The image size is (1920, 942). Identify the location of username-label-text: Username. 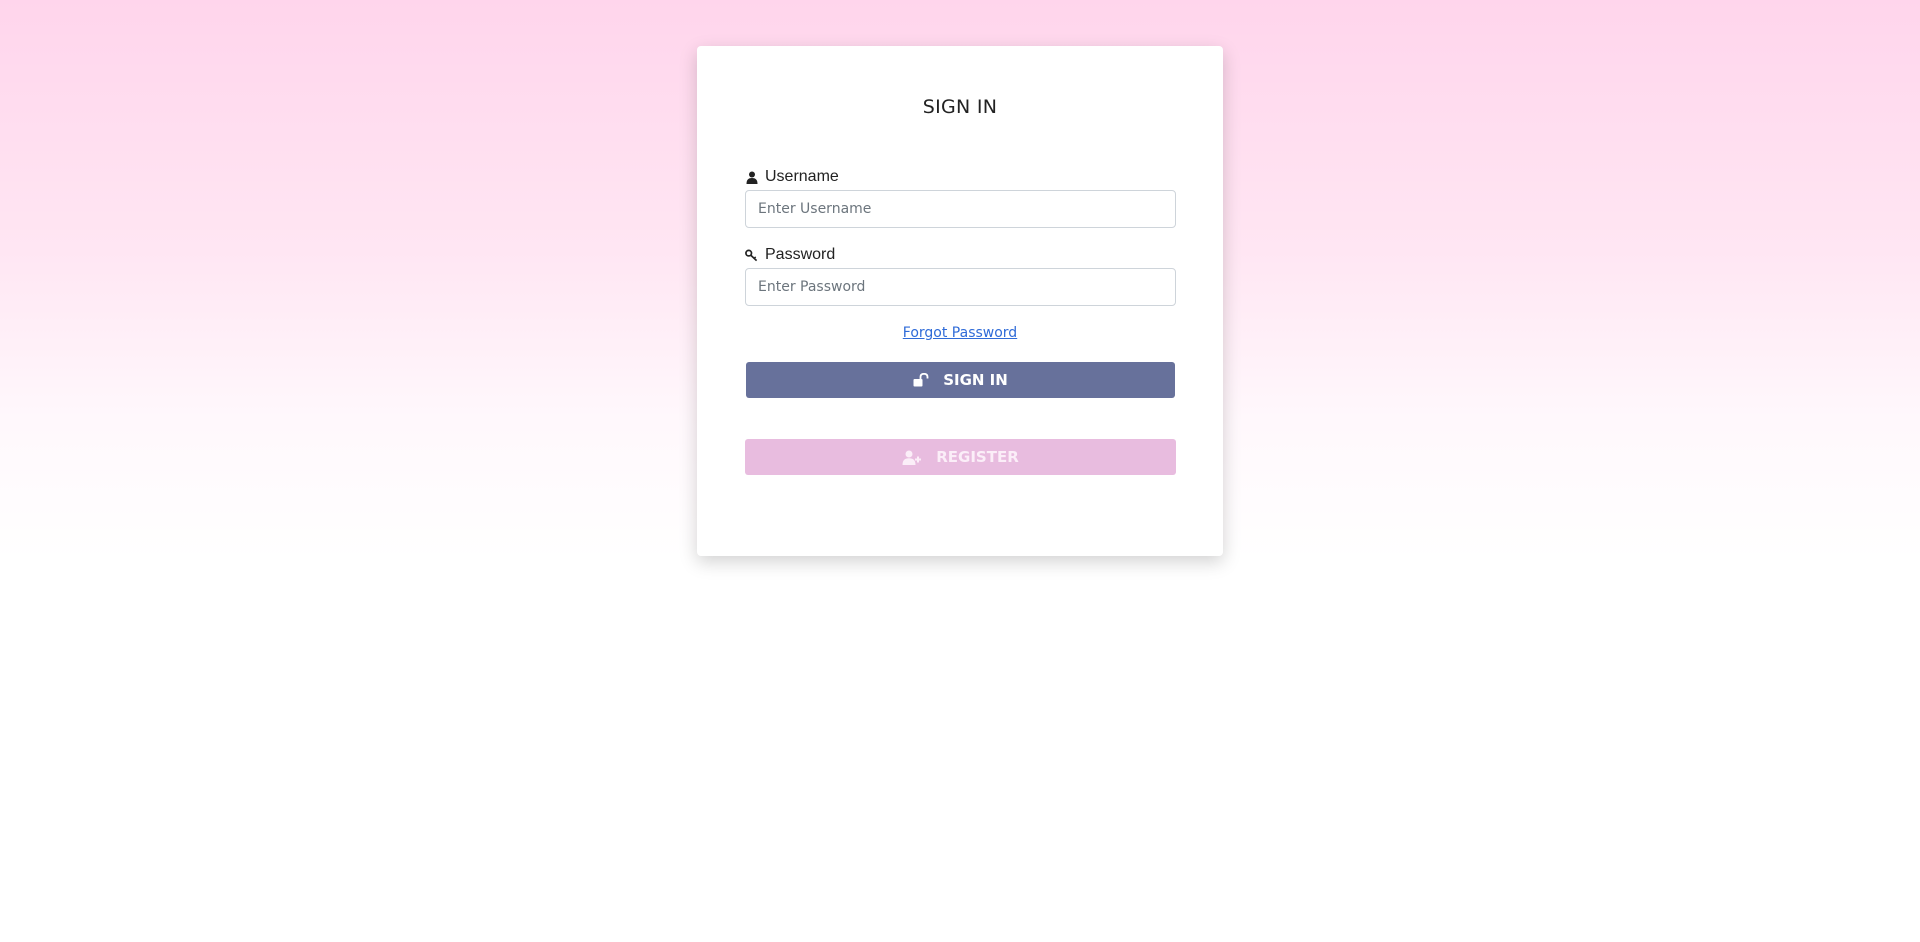
(802, 176).